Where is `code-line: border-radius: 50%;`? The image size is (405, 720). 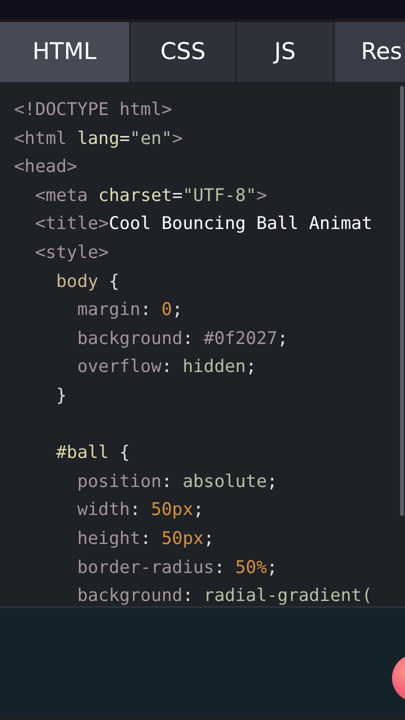 code-line: border-radius: 50%; is located at coordinates (177, 568).